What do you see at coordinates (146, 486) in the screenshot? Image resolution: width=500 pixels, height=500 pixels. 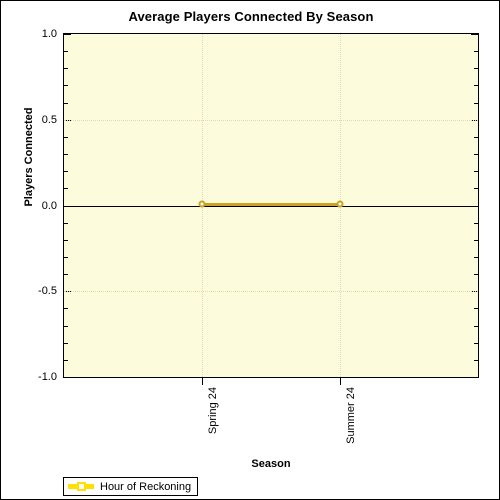 I see `legend-item-label: Hour of Reckoning` at bounding box center [146, 486].